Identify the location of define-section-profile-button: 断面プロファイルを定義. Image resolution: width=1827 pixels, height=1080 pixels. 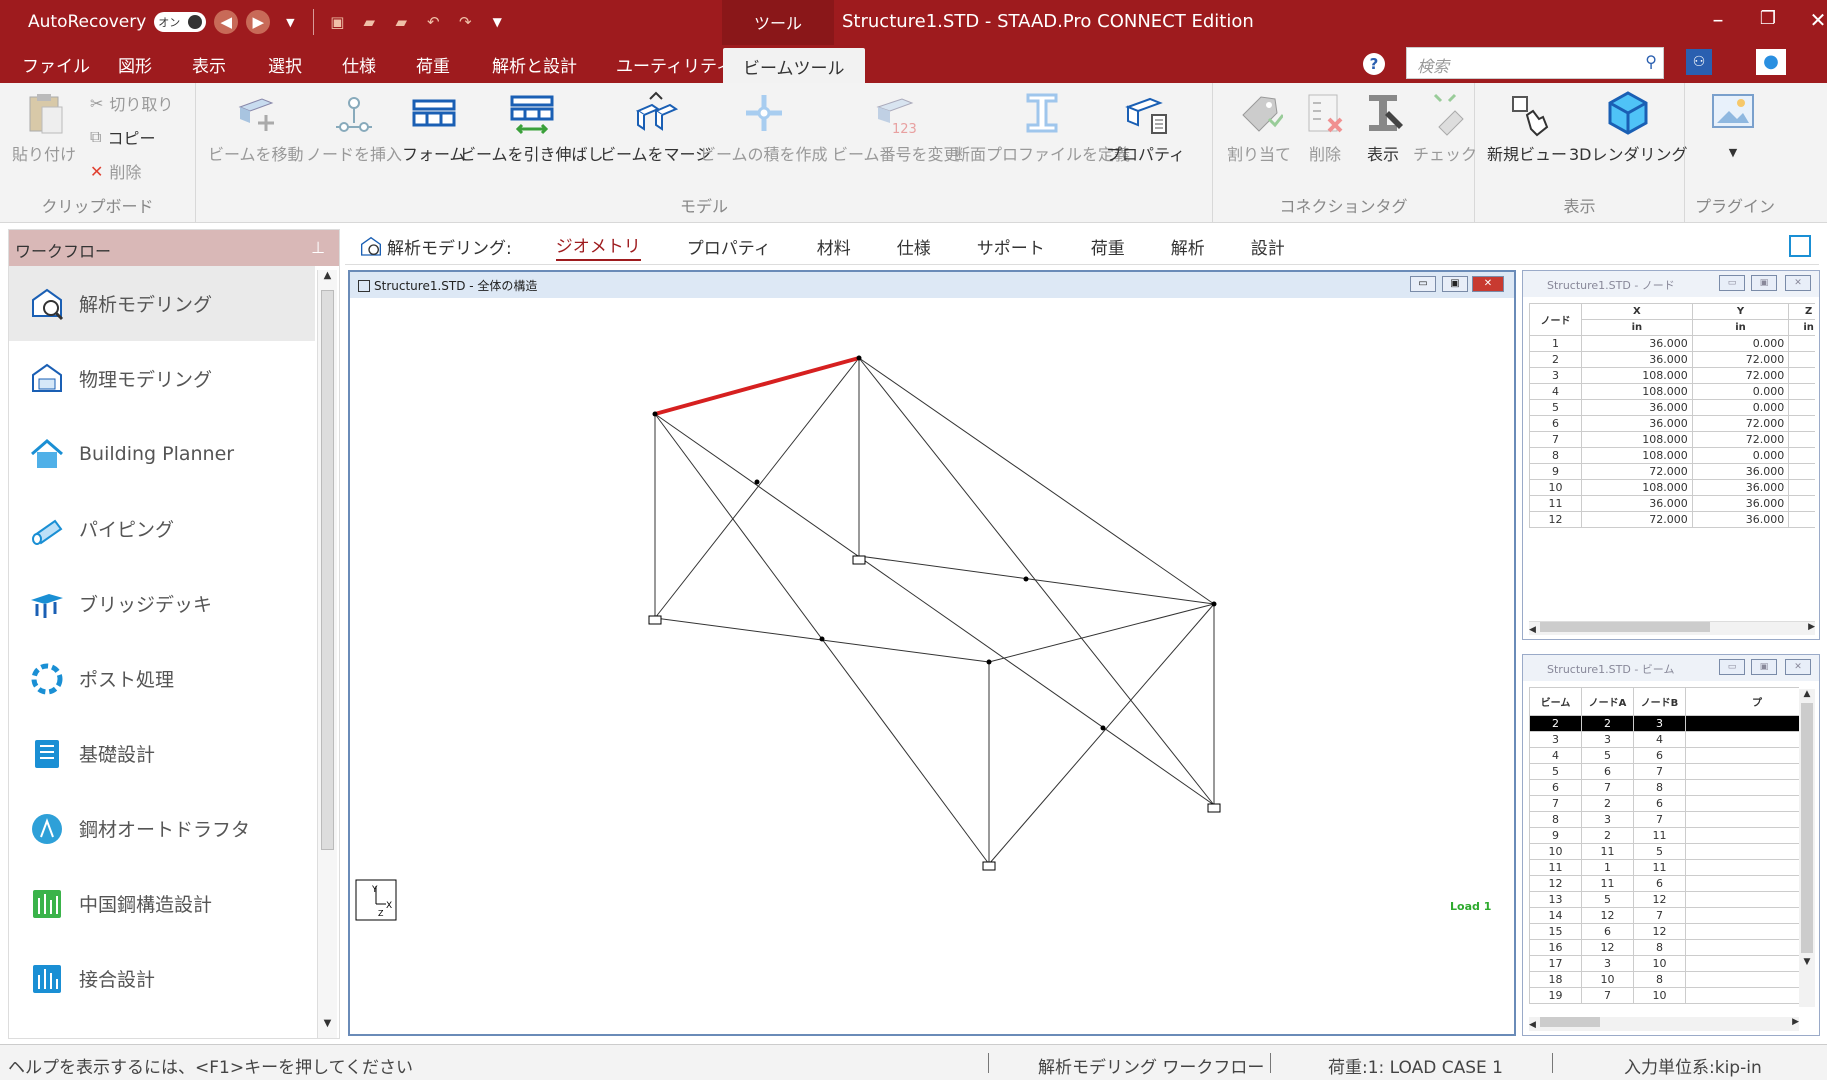
(1042, 127).